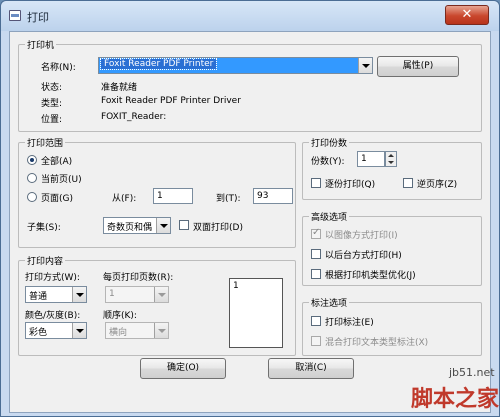 The image size is (500, 417). What do you see at coordinates (329, 302) in the screenshot?
I see `annotation-label: 标注选项` at bounding box center [329, 302].